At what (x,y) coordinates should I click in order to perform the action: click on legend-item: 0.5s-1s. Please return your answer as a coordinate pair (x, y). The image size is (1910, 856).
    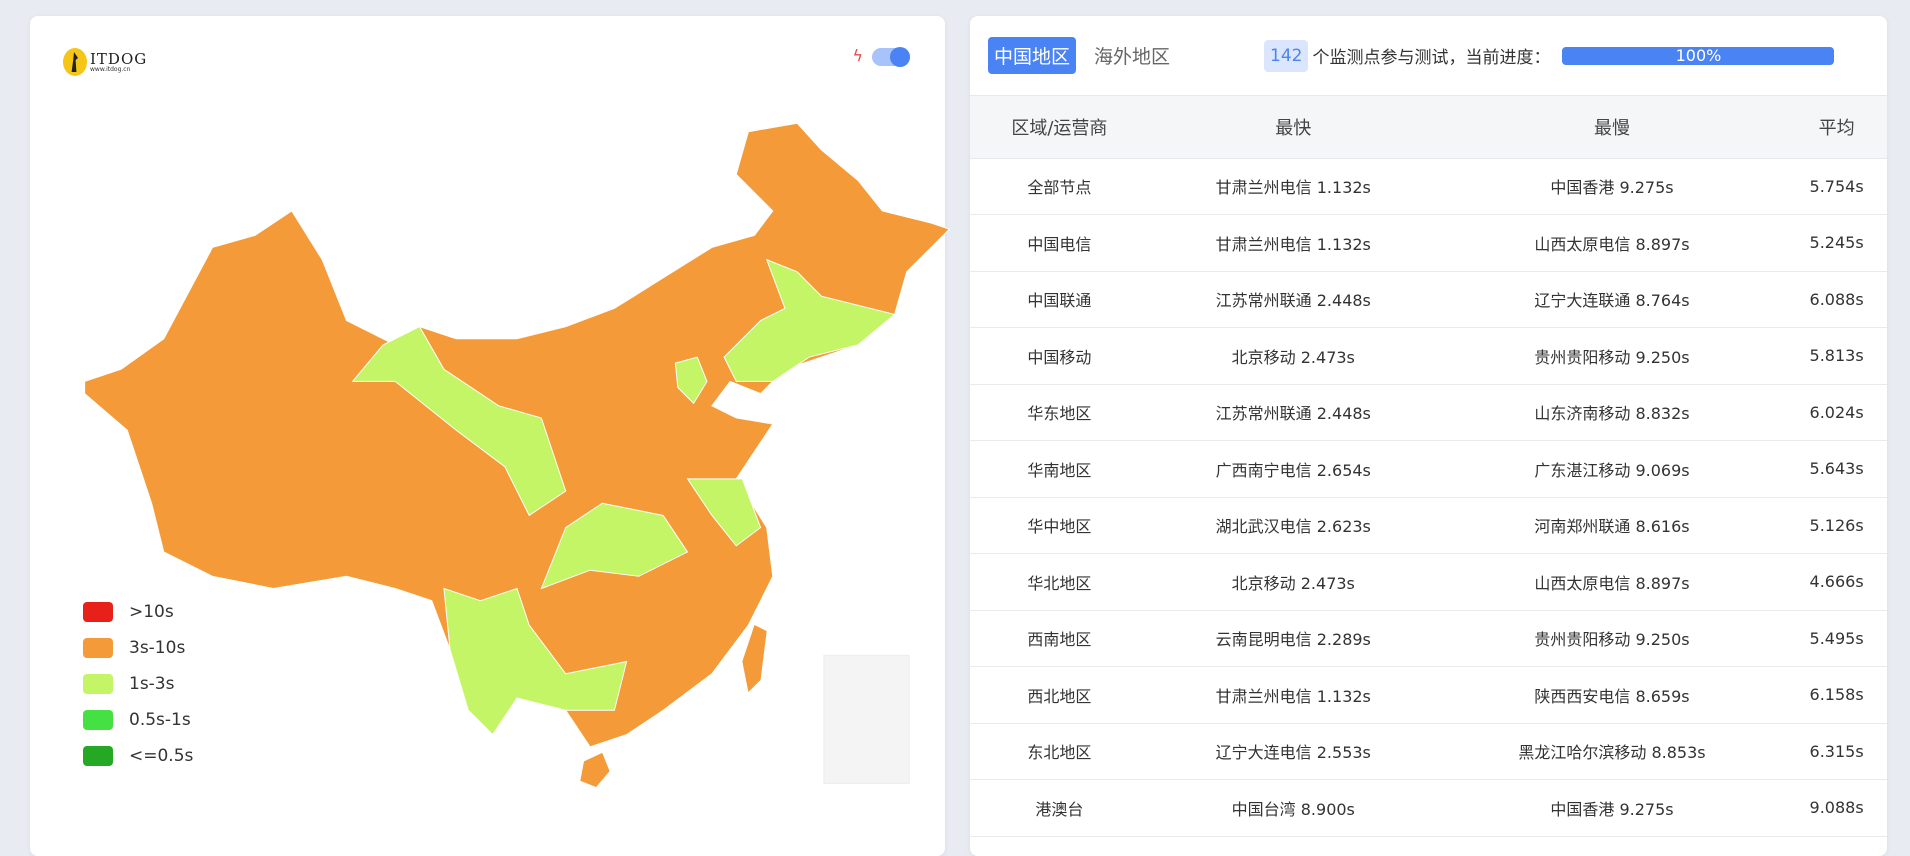
    Looking at the image, I should click on (138, 720).